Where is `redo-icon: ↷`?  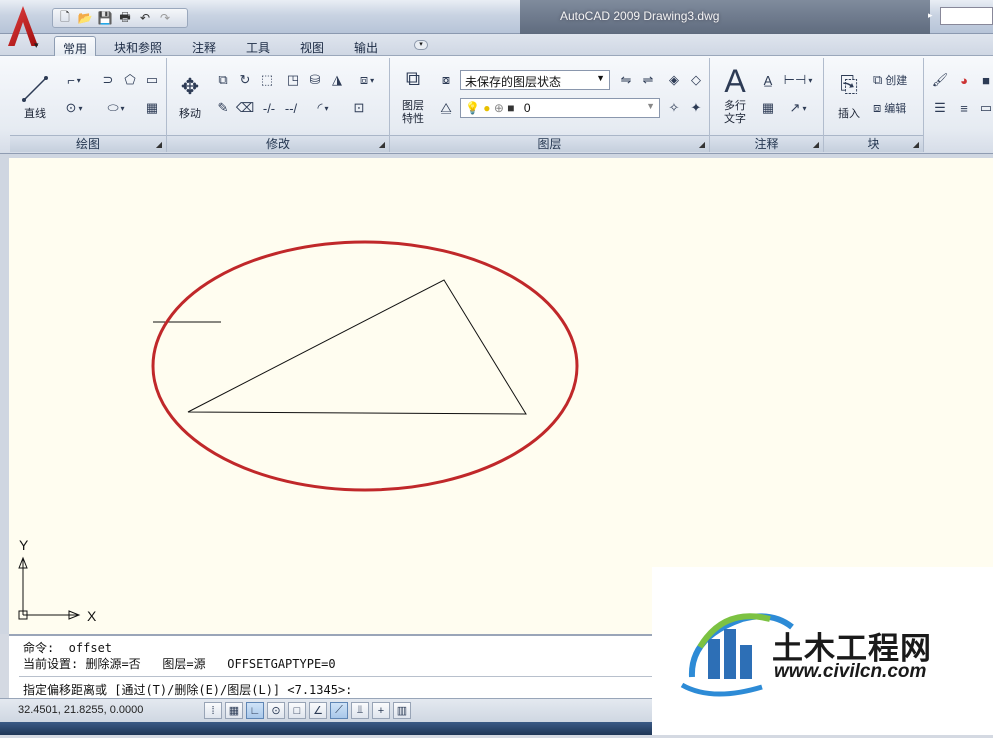
redo-icon: ↷ is located at coordinates (165, 18).